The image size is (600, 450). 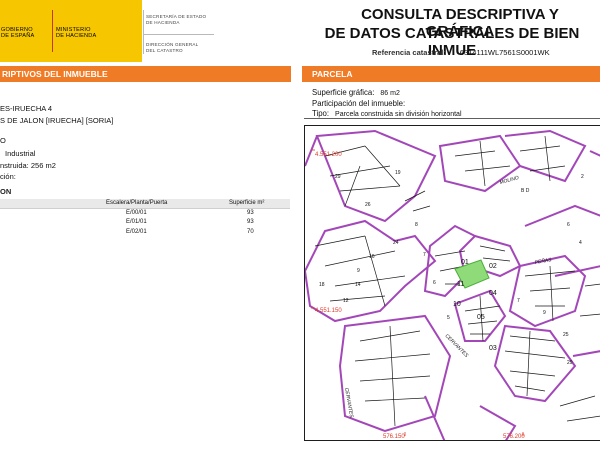 I want to click on col-planta: Escalera/Planta/Puerta, so click(x=137, y=203).